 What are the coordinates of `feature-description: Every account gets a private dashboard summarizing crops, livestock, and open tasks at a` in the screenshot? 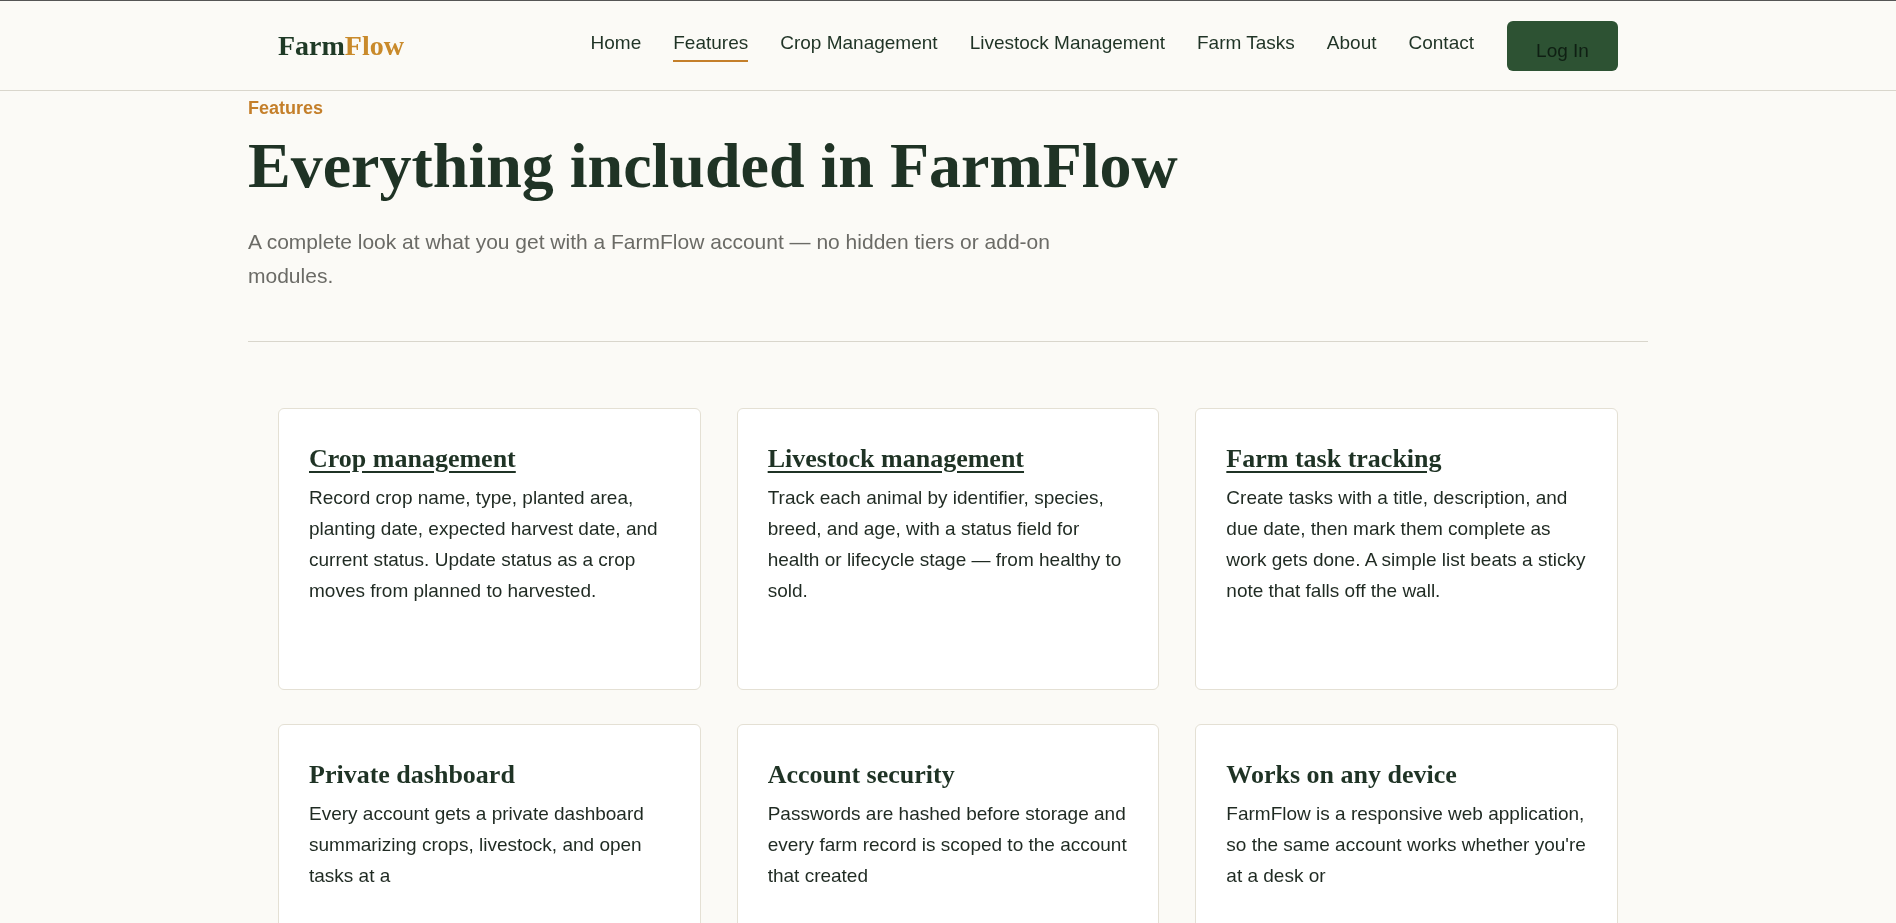 It's located at (477, 844).